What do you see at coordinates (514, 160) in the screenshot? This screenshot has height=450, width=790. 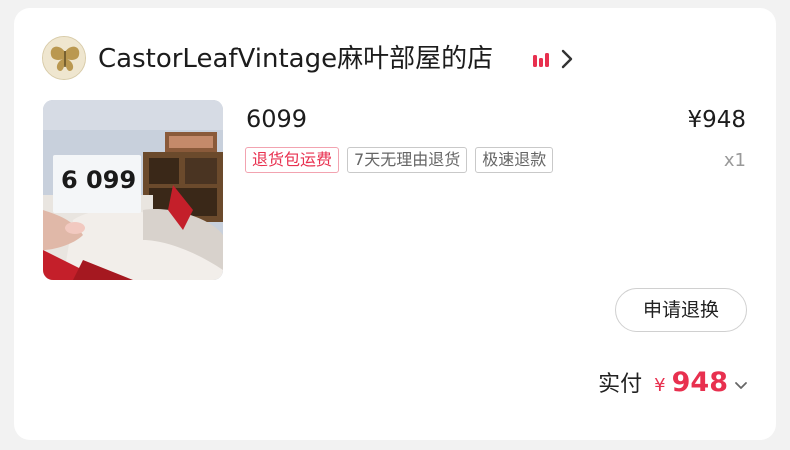 I see `tag-fast-refund: 极速退款` at bounding box center [514, 160].